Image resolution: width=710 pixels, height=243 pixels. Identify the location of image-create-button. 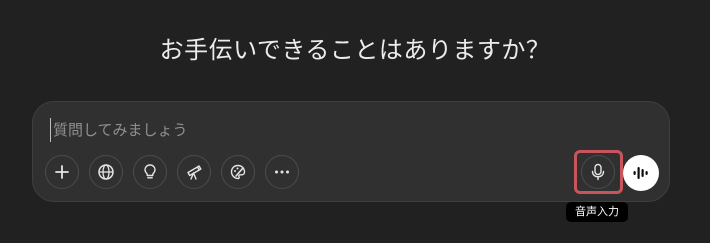
(238, 172).